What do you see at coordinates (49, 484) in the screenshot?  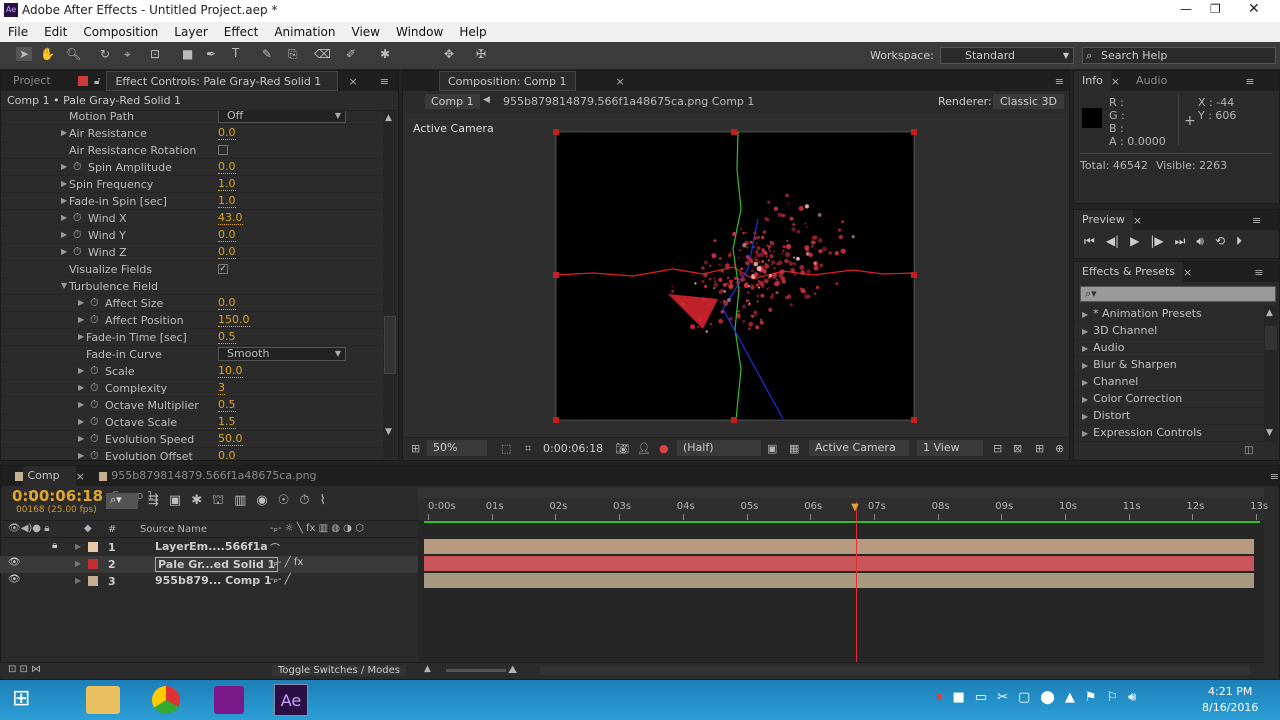 I see `tab-comp1: Comp 1` at bounding box center [49, 484].